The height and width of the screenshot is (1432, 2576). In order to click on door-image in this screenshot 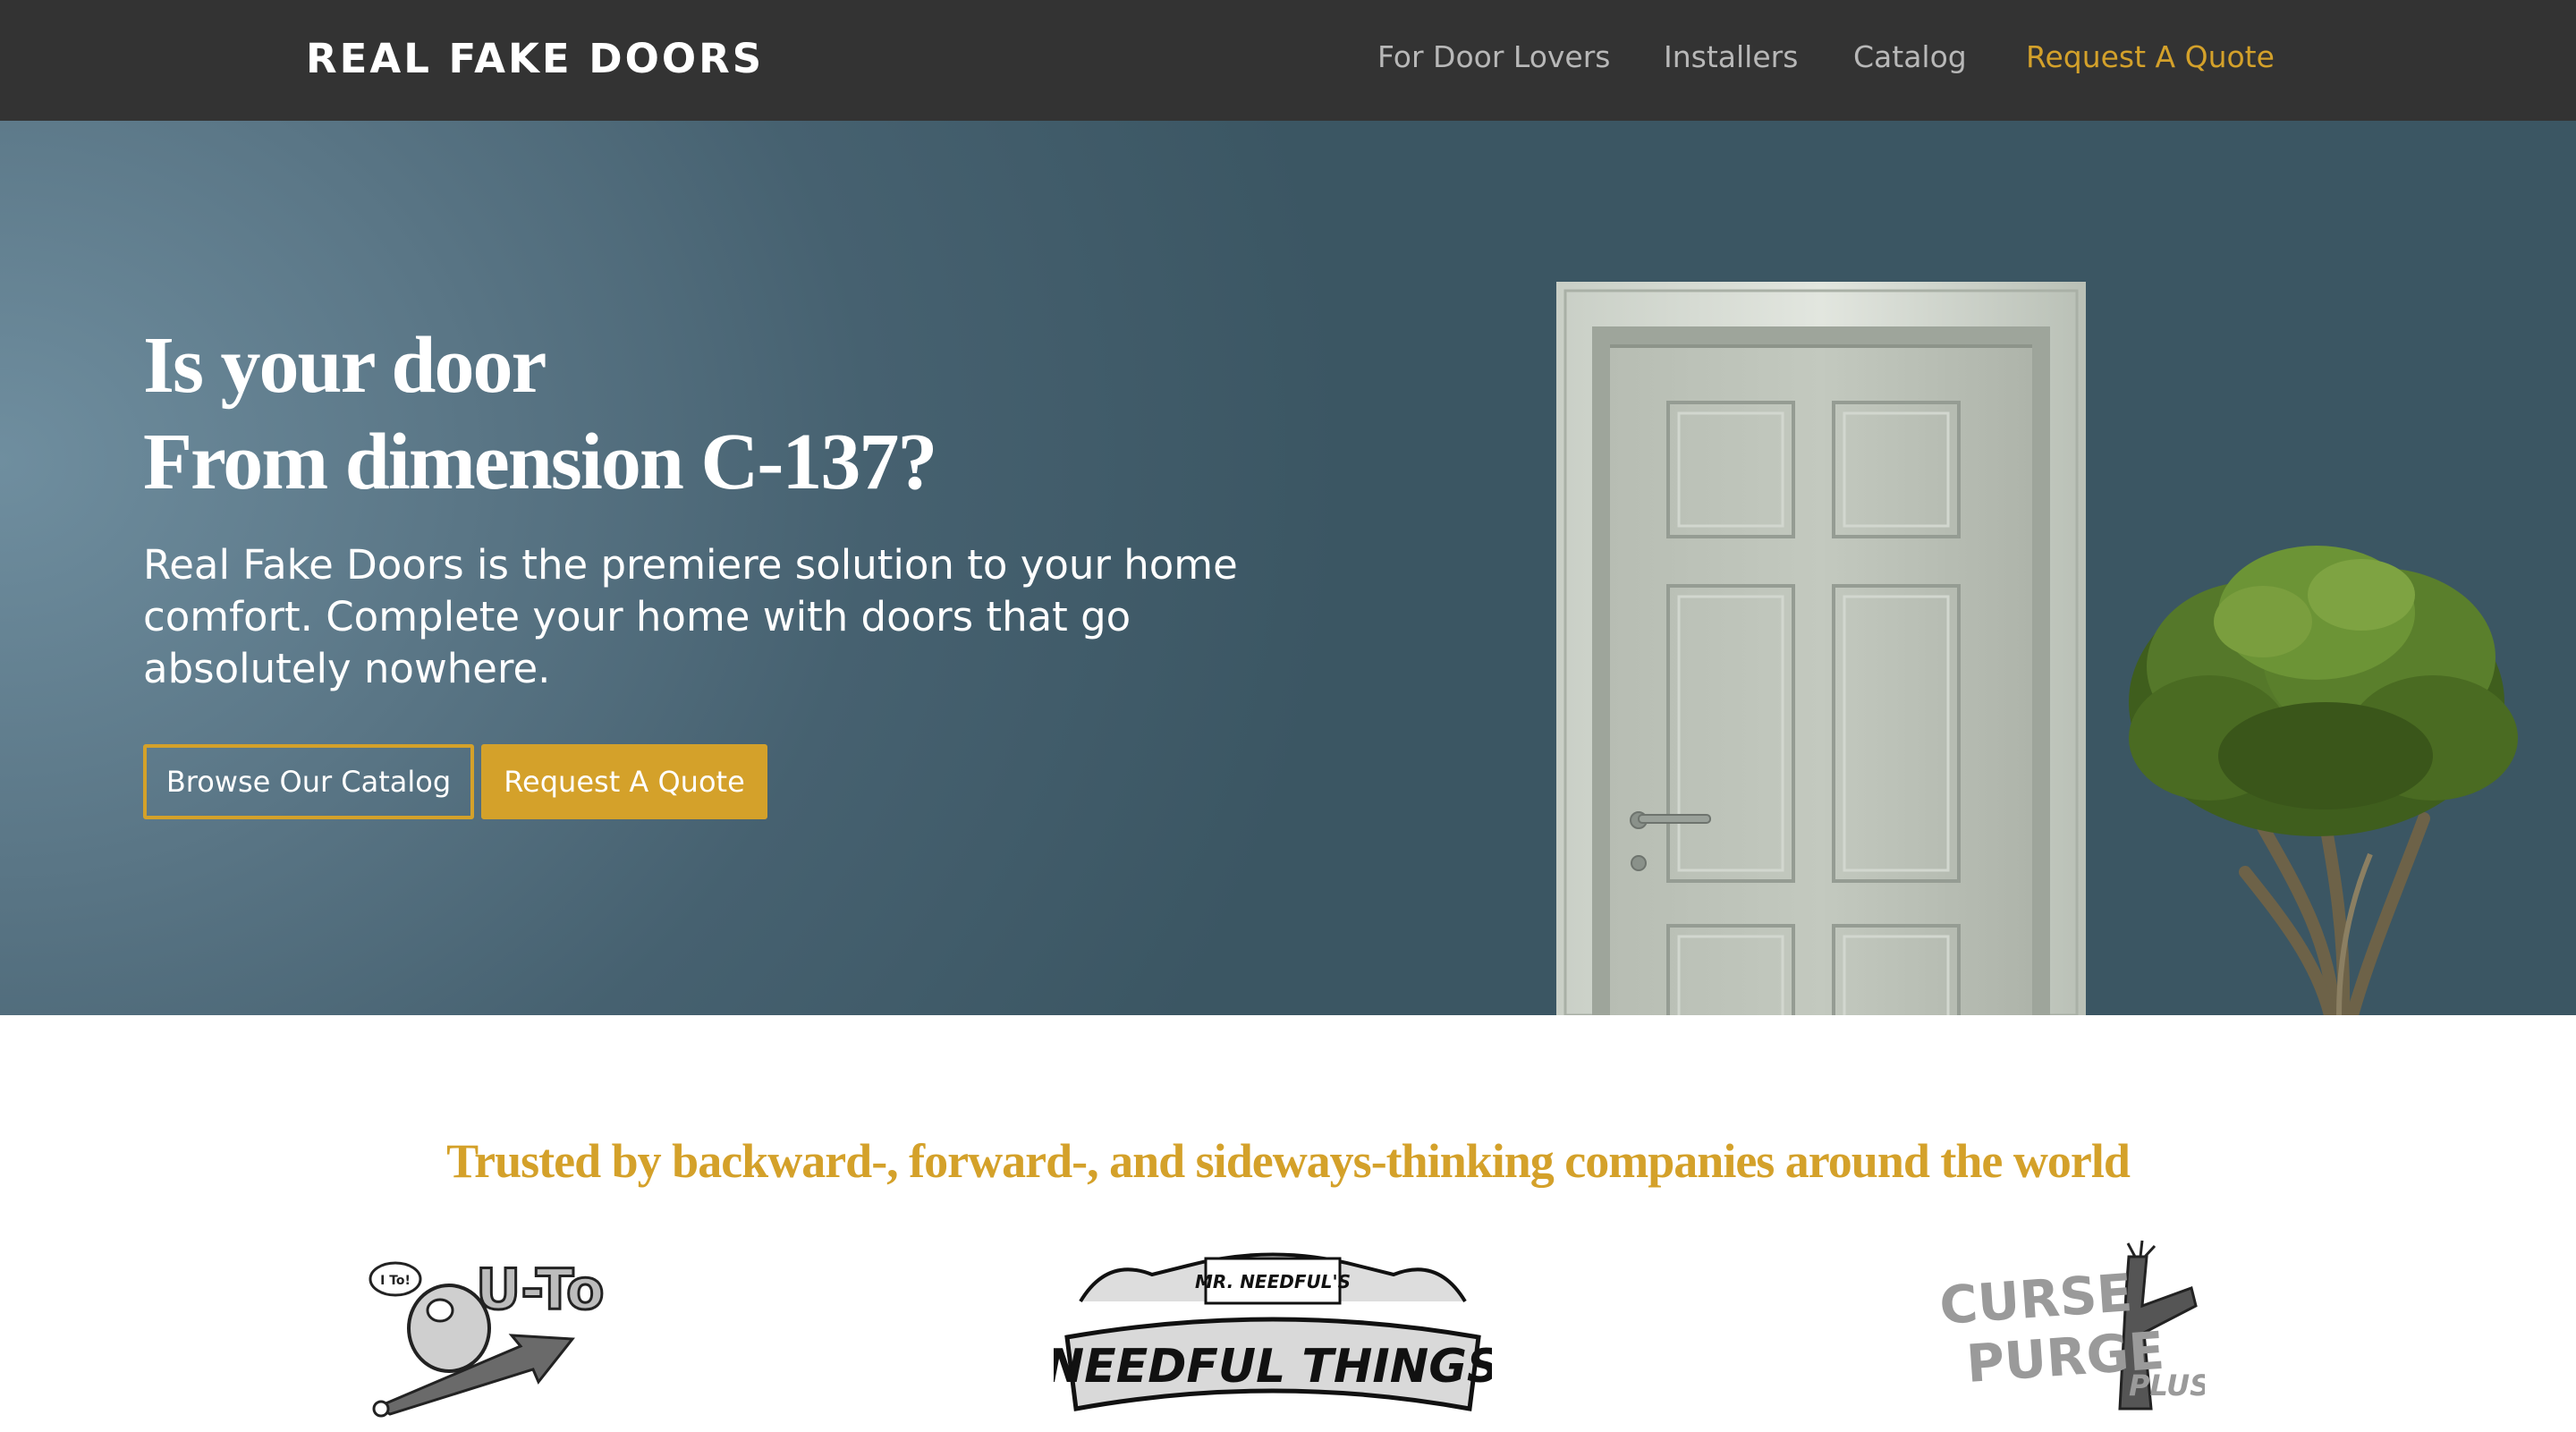, I will do `click(1821, 648)`.